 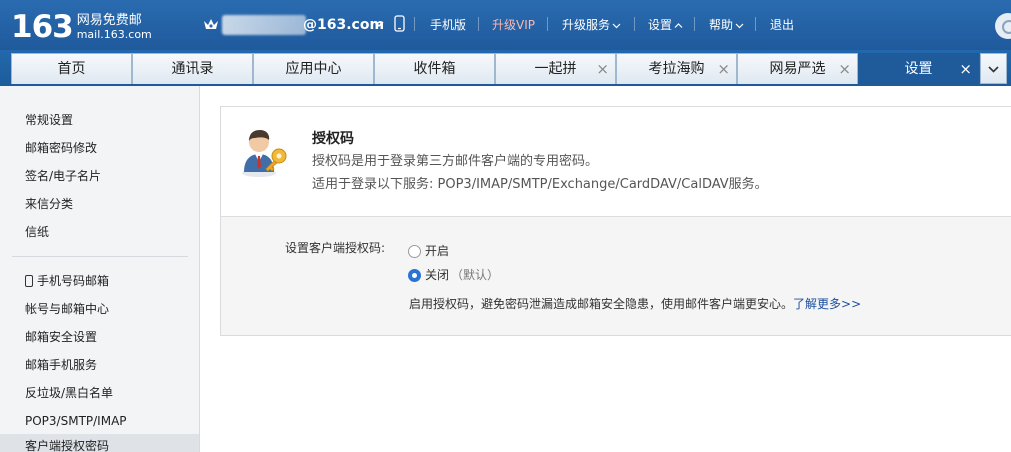 I want to click on panel-title: 授权码, so click(x=333, y=139).